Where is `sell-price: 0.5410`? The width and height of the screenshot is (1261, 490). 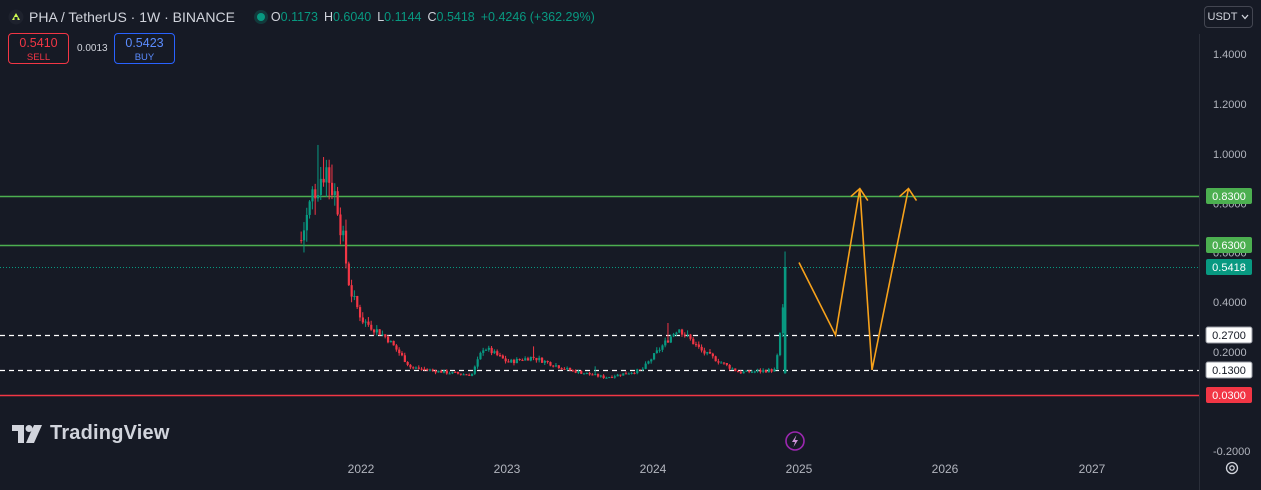 sell-price: 0.5410 is located at coordinates (38, 43).